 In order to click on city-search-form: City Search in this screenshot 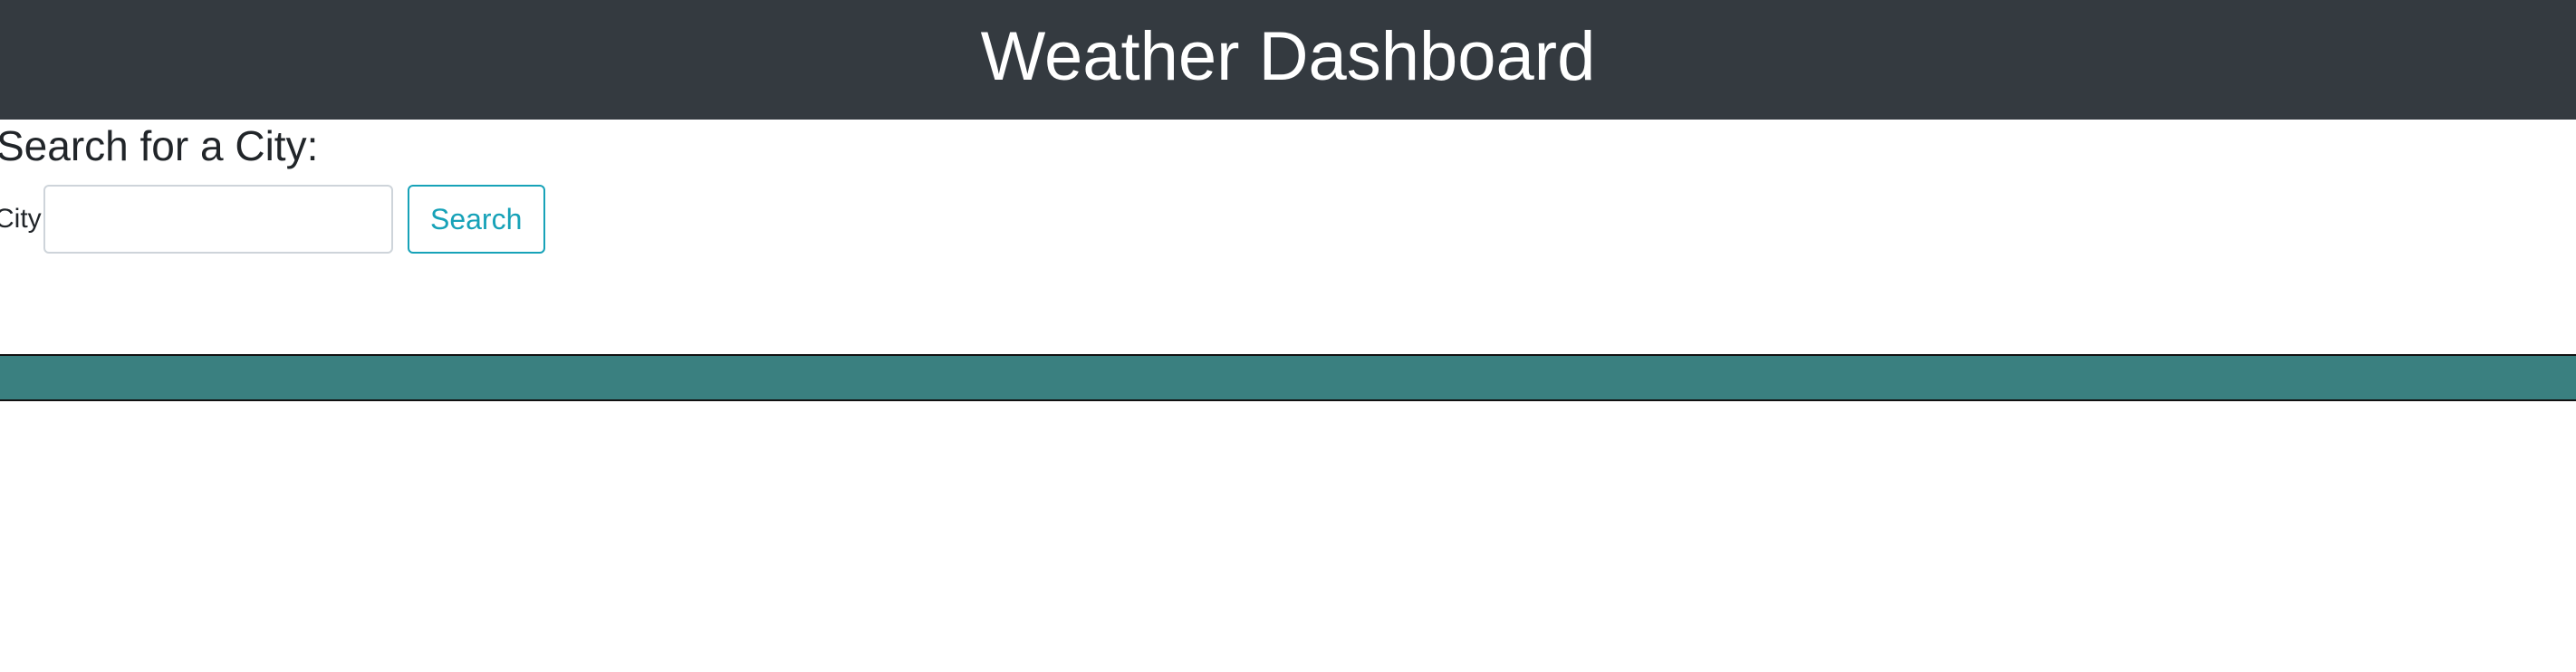, I will do `click(272, 219)`.